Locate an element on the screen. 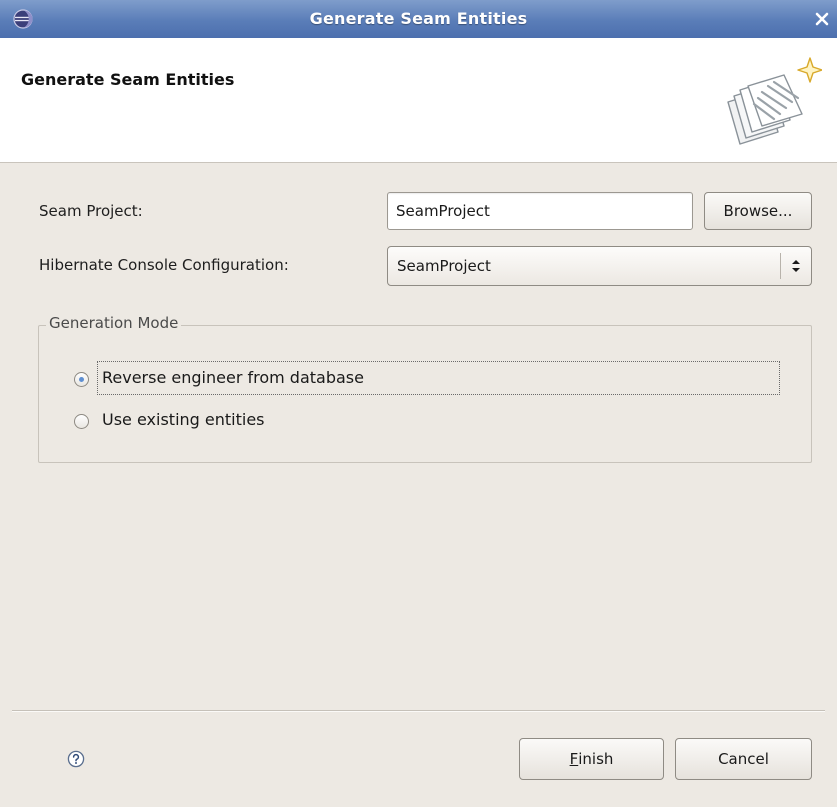  hibernate-console-label: Hibernate Console Configuration: is located at coordinates (164, 265).